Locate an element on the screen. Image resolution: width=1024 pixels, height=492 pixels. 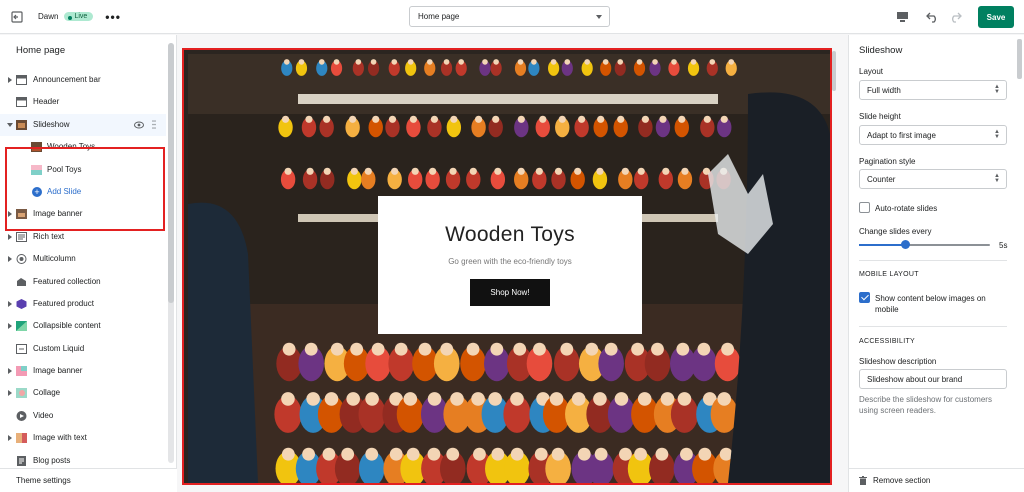
exit-icon is located at coordinates (17, 17).